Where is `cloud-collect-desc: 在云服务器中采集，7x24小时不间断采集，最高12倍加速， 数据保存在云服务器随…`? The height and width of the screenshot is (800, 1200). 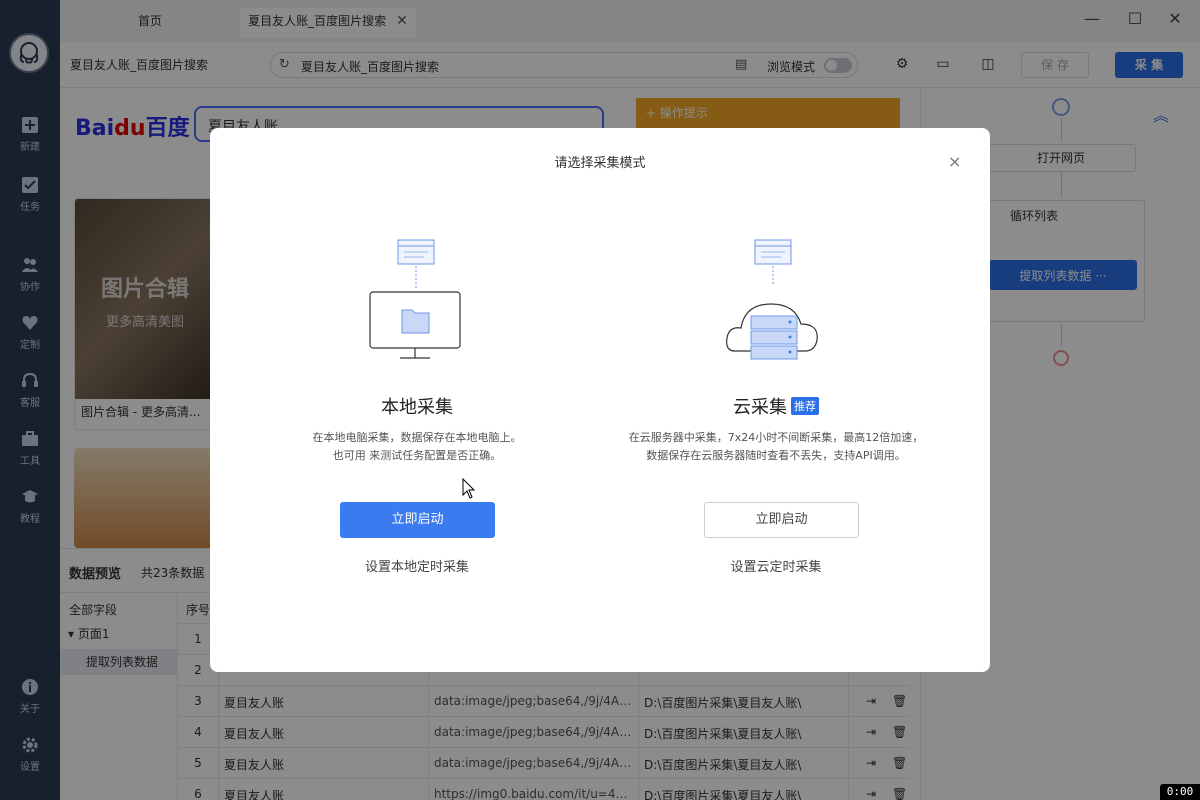
cloud-collect-desc: 在云服务器中采集，7x24小时不间断采集，最高12倍加速， 数据保存在云服务器随… is located at coordinates (776, 447).